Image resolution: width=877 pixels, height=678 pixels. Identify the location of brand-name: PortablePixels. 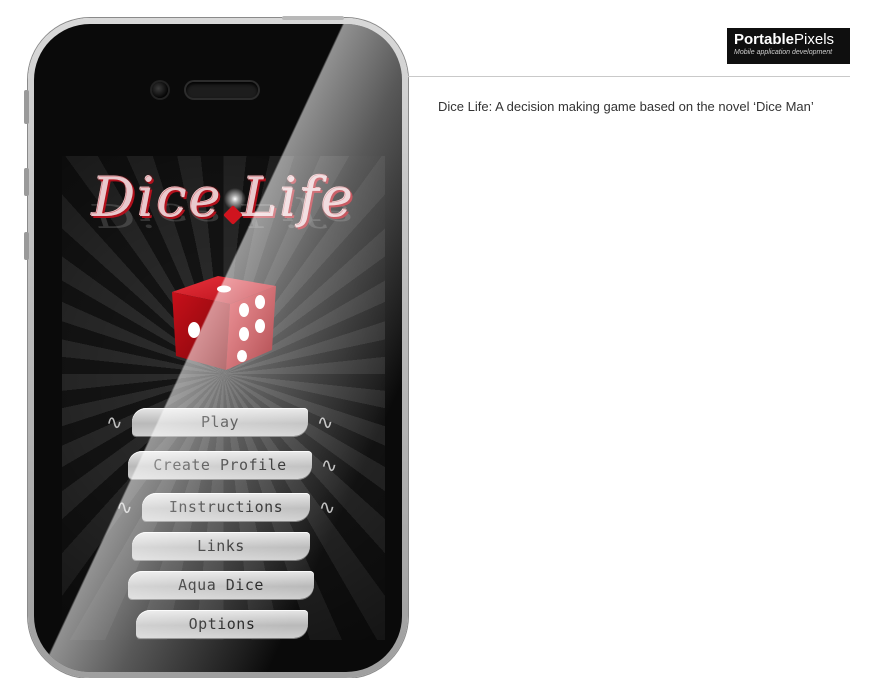
(789, 40).